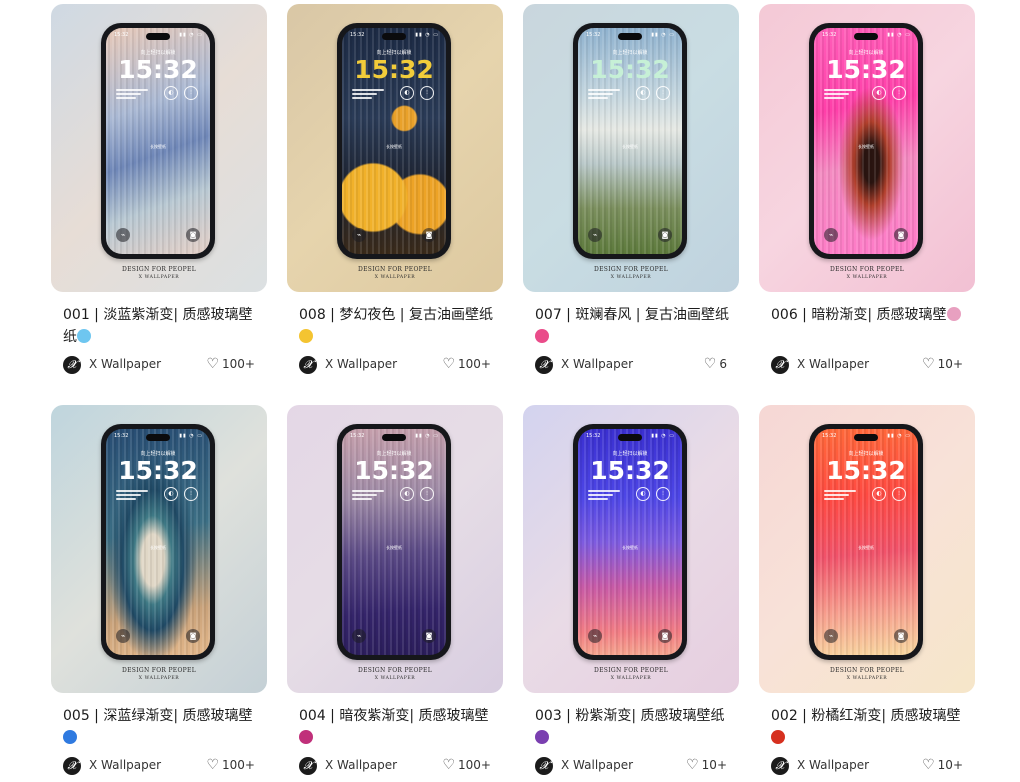  I want to click on like-button: ♡ 6, so click(715, 364).